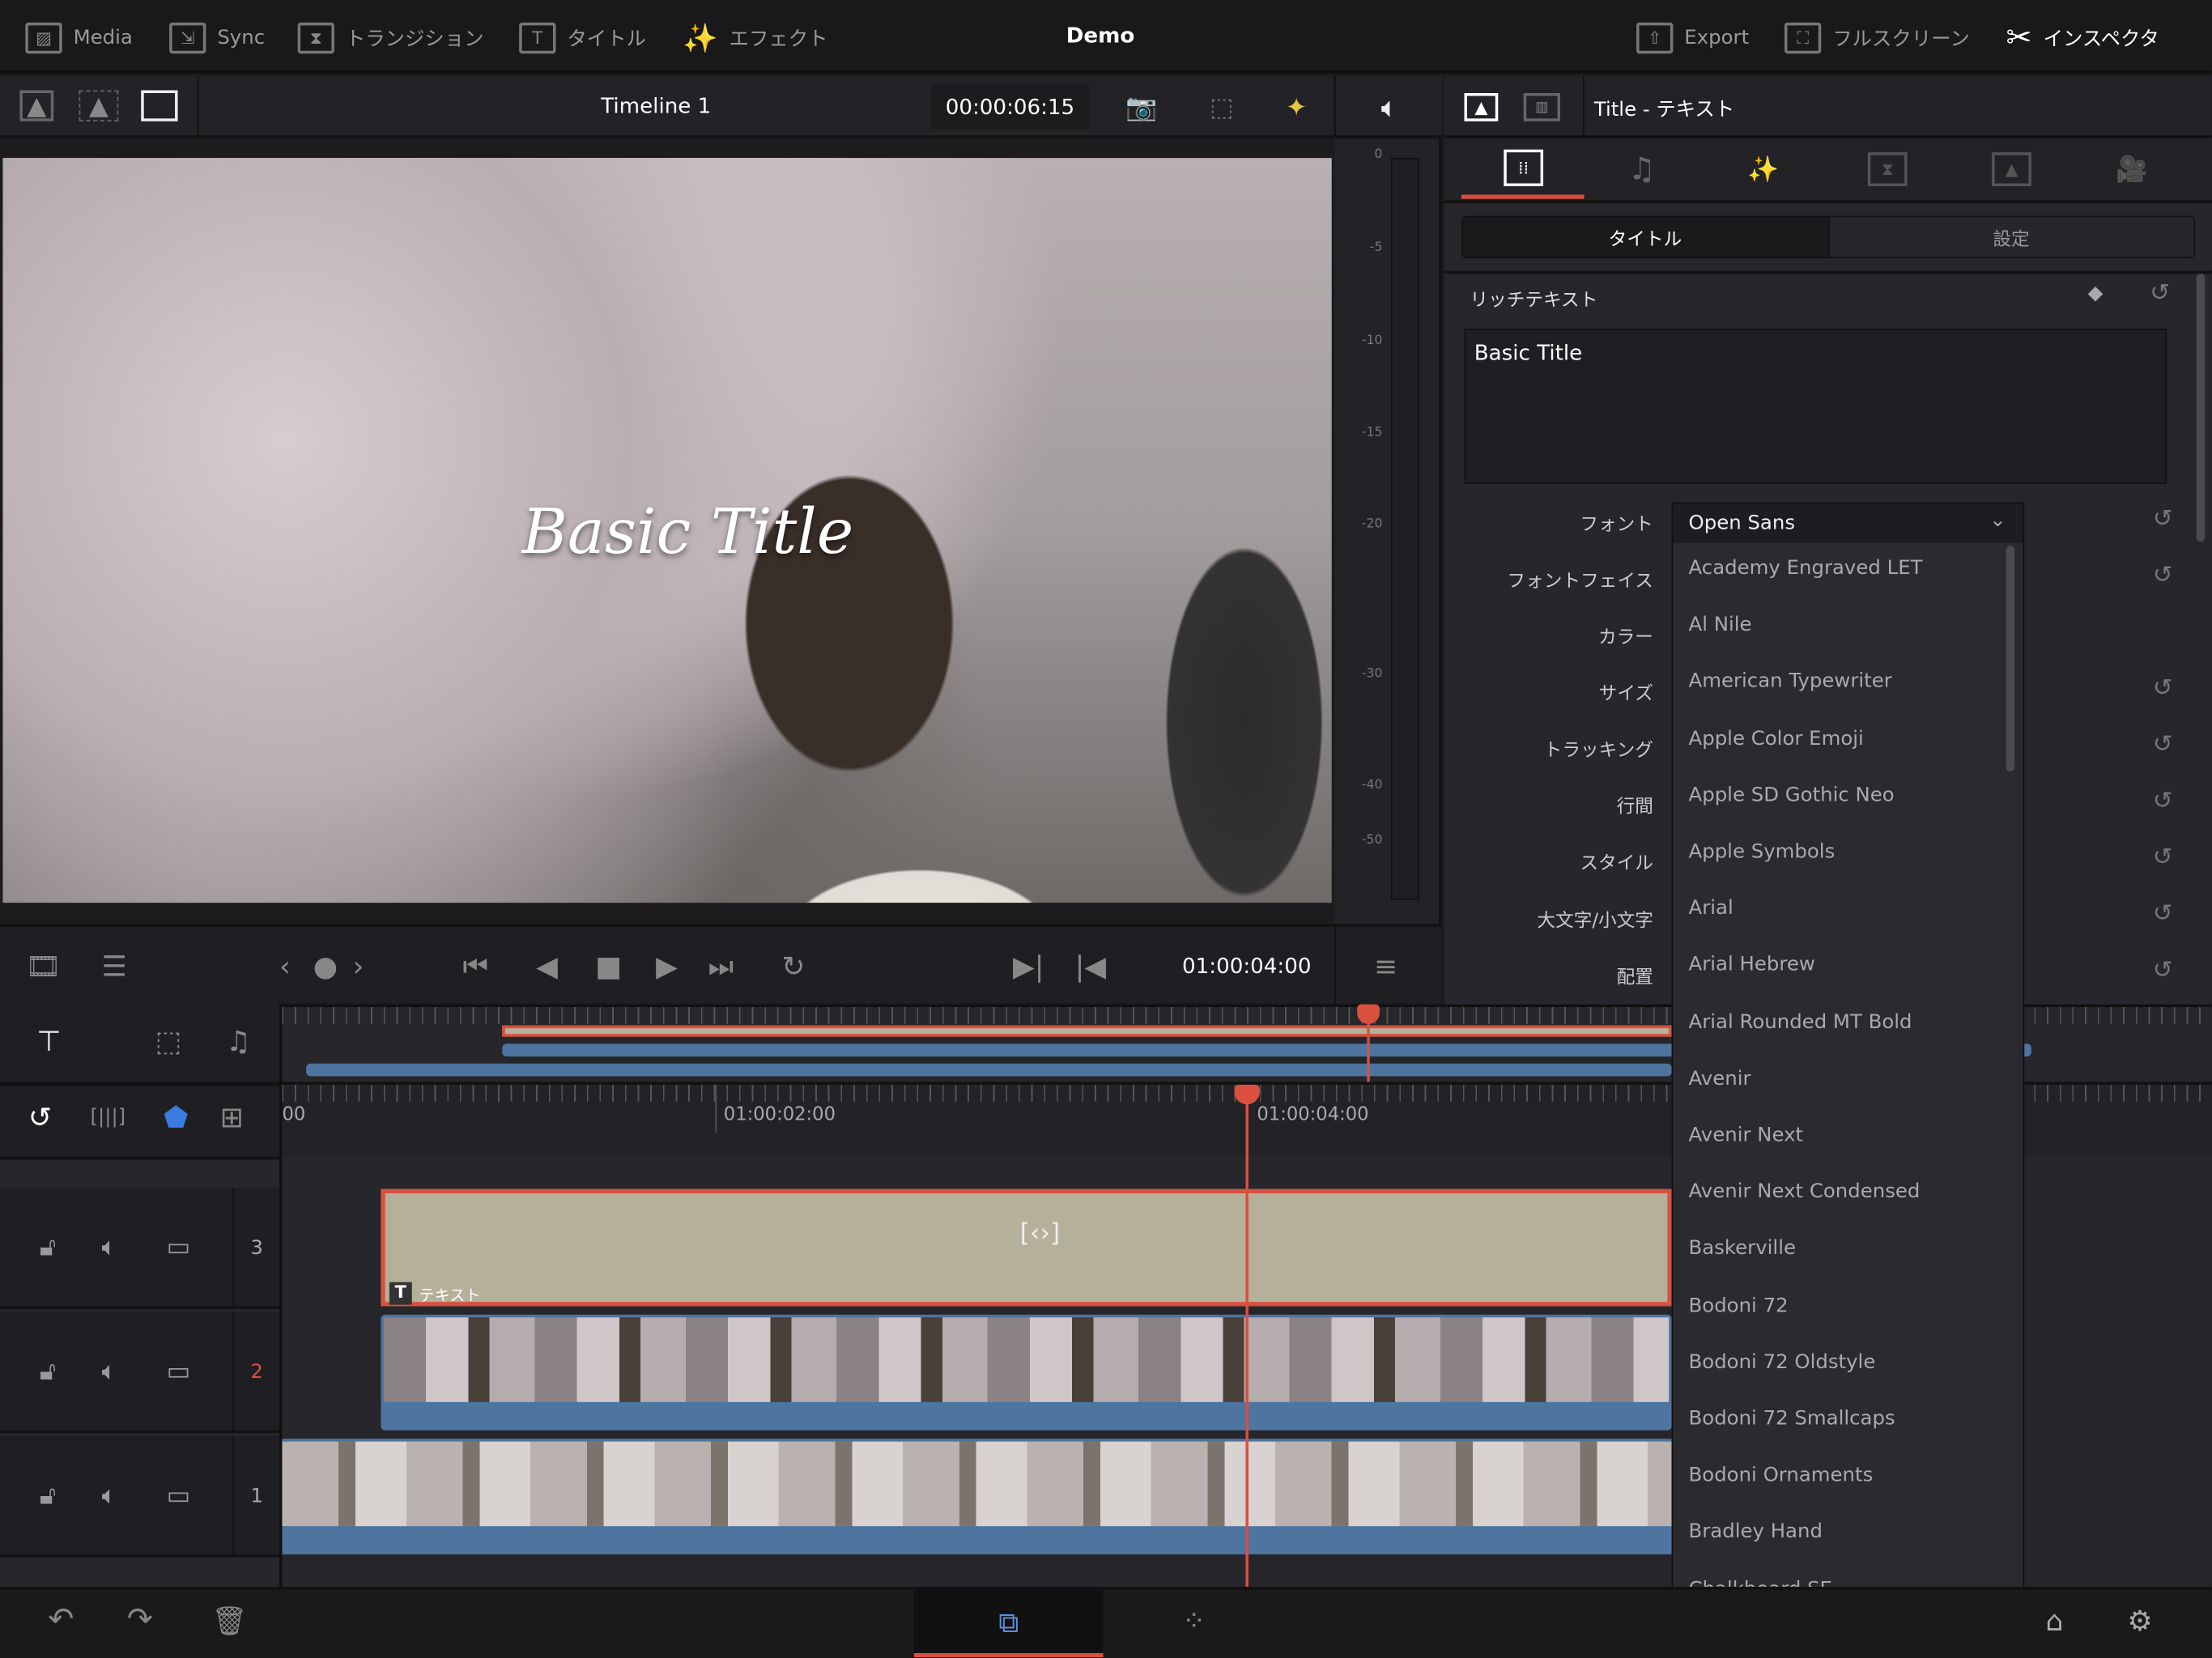 Image resolution: width=2212 pixels, height=1658 pixels. What do you see at coordinates (2201, 408) in the screenshot?
I see `inspector-scrollbar` at bounding box center [2201, 408].